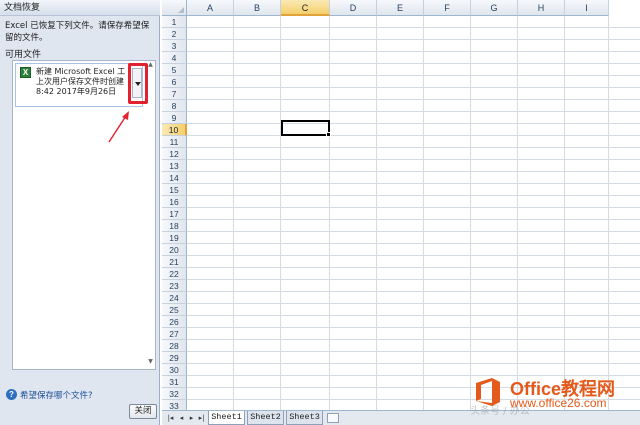 This screenshot has height=425, width=640. What do you see at coordinates (494, 8) in the screenshot?
I see `column-header-g: G` at bounding box center [494, 8].